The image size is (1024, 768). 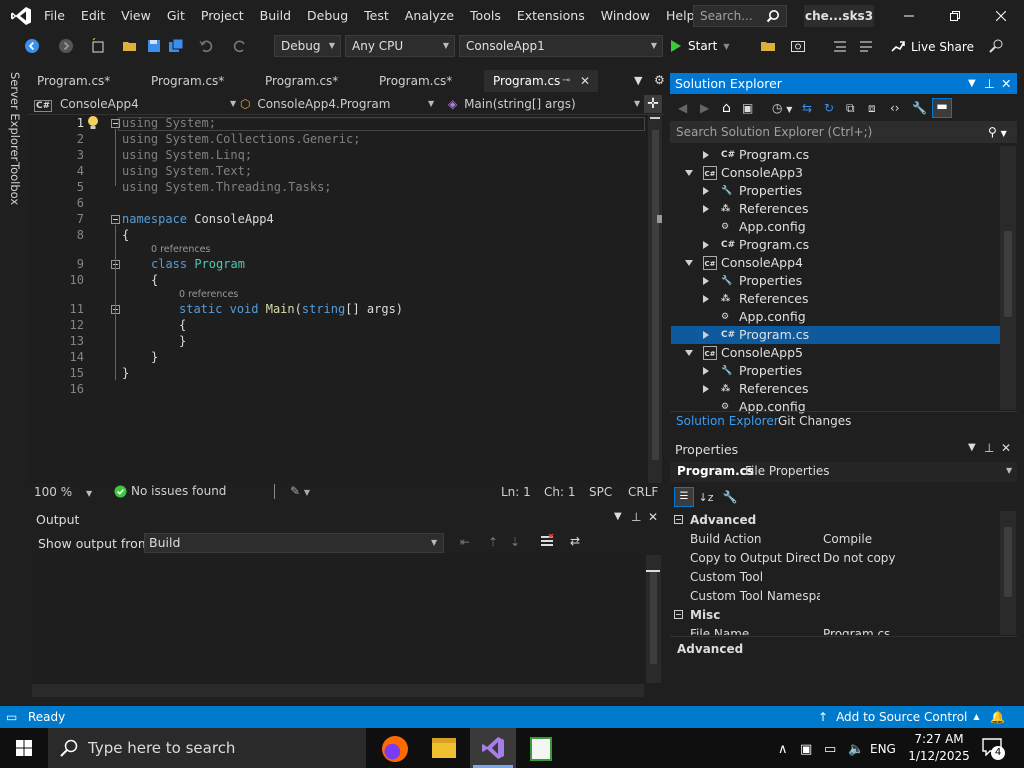 What do you see at coordinates (338, 690) in the screenshot?
I see `output-horizontal-scrollbar` at bounding box center [338, 690].